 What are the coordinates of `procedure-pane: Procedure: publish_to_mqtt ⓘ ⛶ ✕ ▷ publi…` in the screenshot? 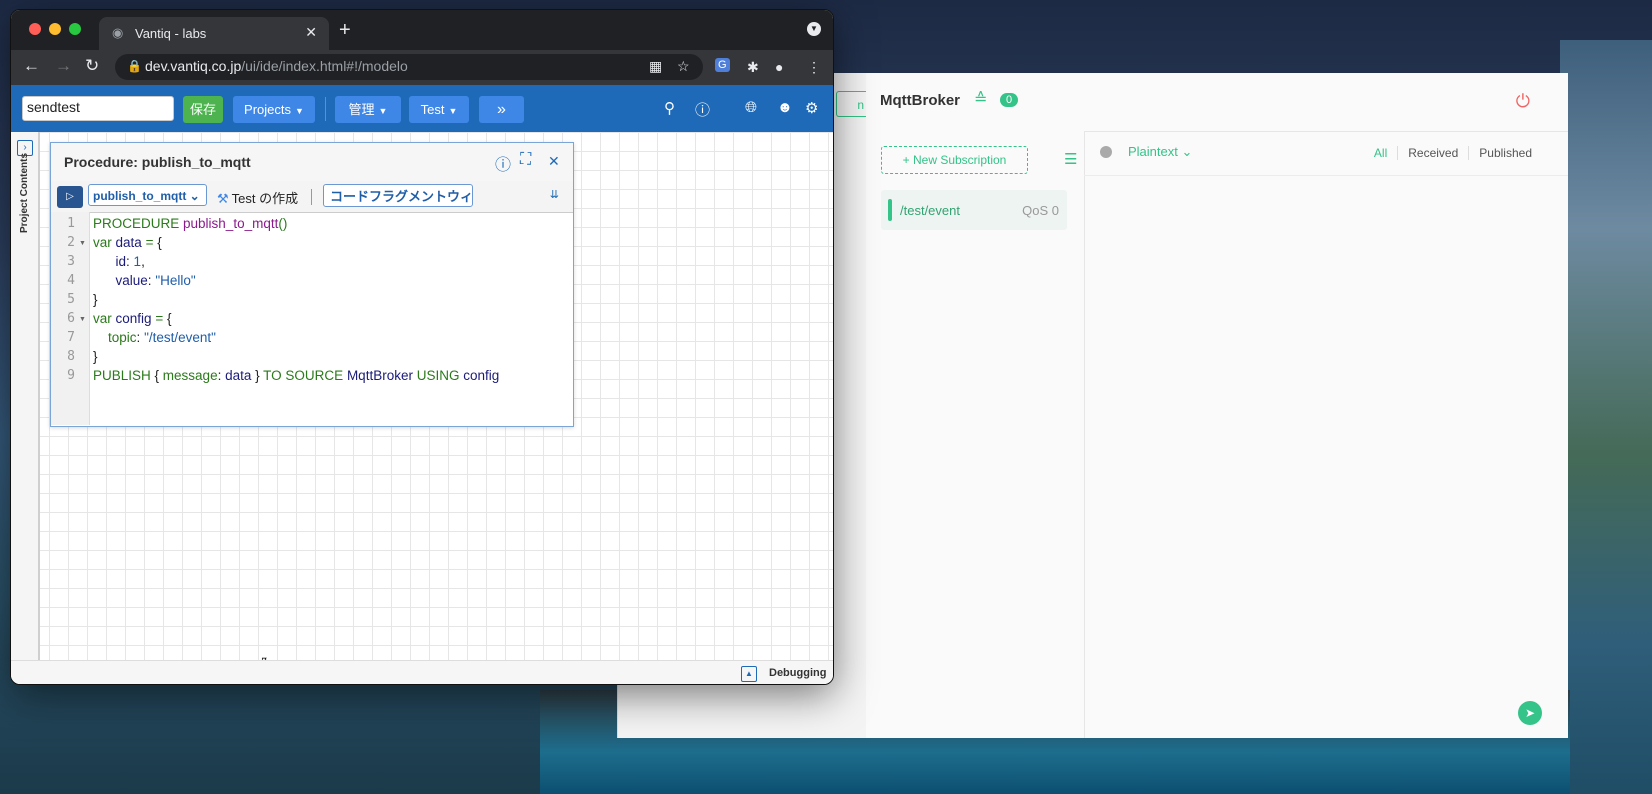 It's located at (312, 284).